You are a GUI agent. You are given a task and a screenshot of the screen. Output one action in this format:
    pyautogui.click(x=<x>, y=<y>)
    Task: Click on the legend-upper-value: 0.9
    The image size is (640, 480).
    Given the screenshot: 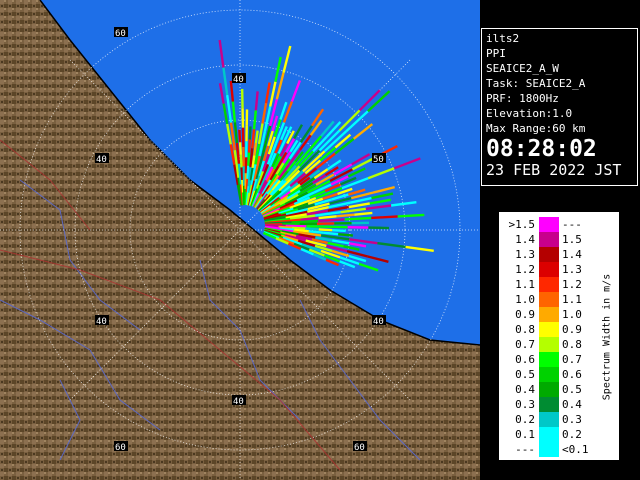 What is the action you would take?
    pyautogui.click(x=572, y=329)
    